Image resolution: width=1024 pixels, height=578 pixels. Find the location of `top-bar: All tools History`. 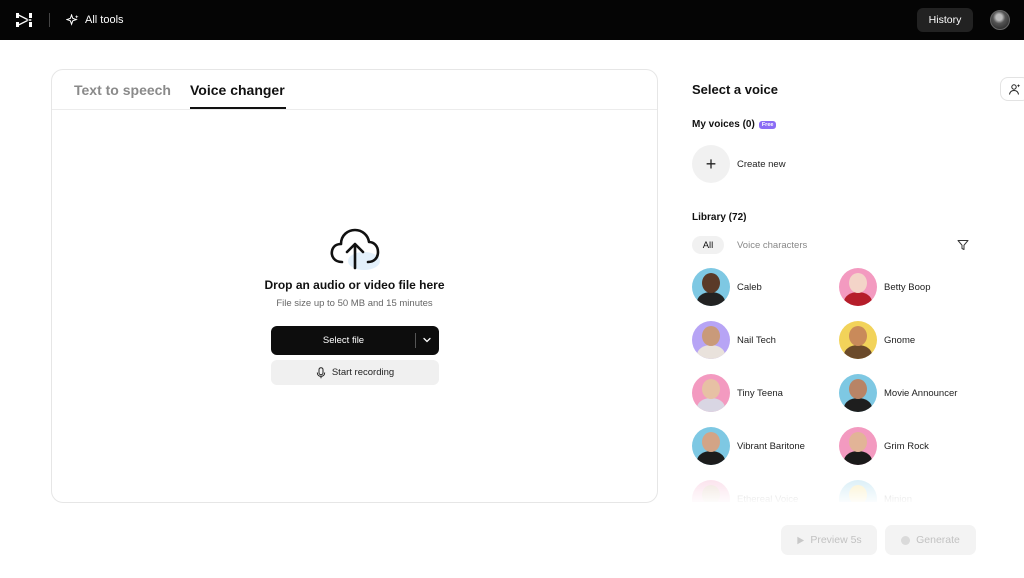

top-bar: All tools History is located at coordinates (512, 20).